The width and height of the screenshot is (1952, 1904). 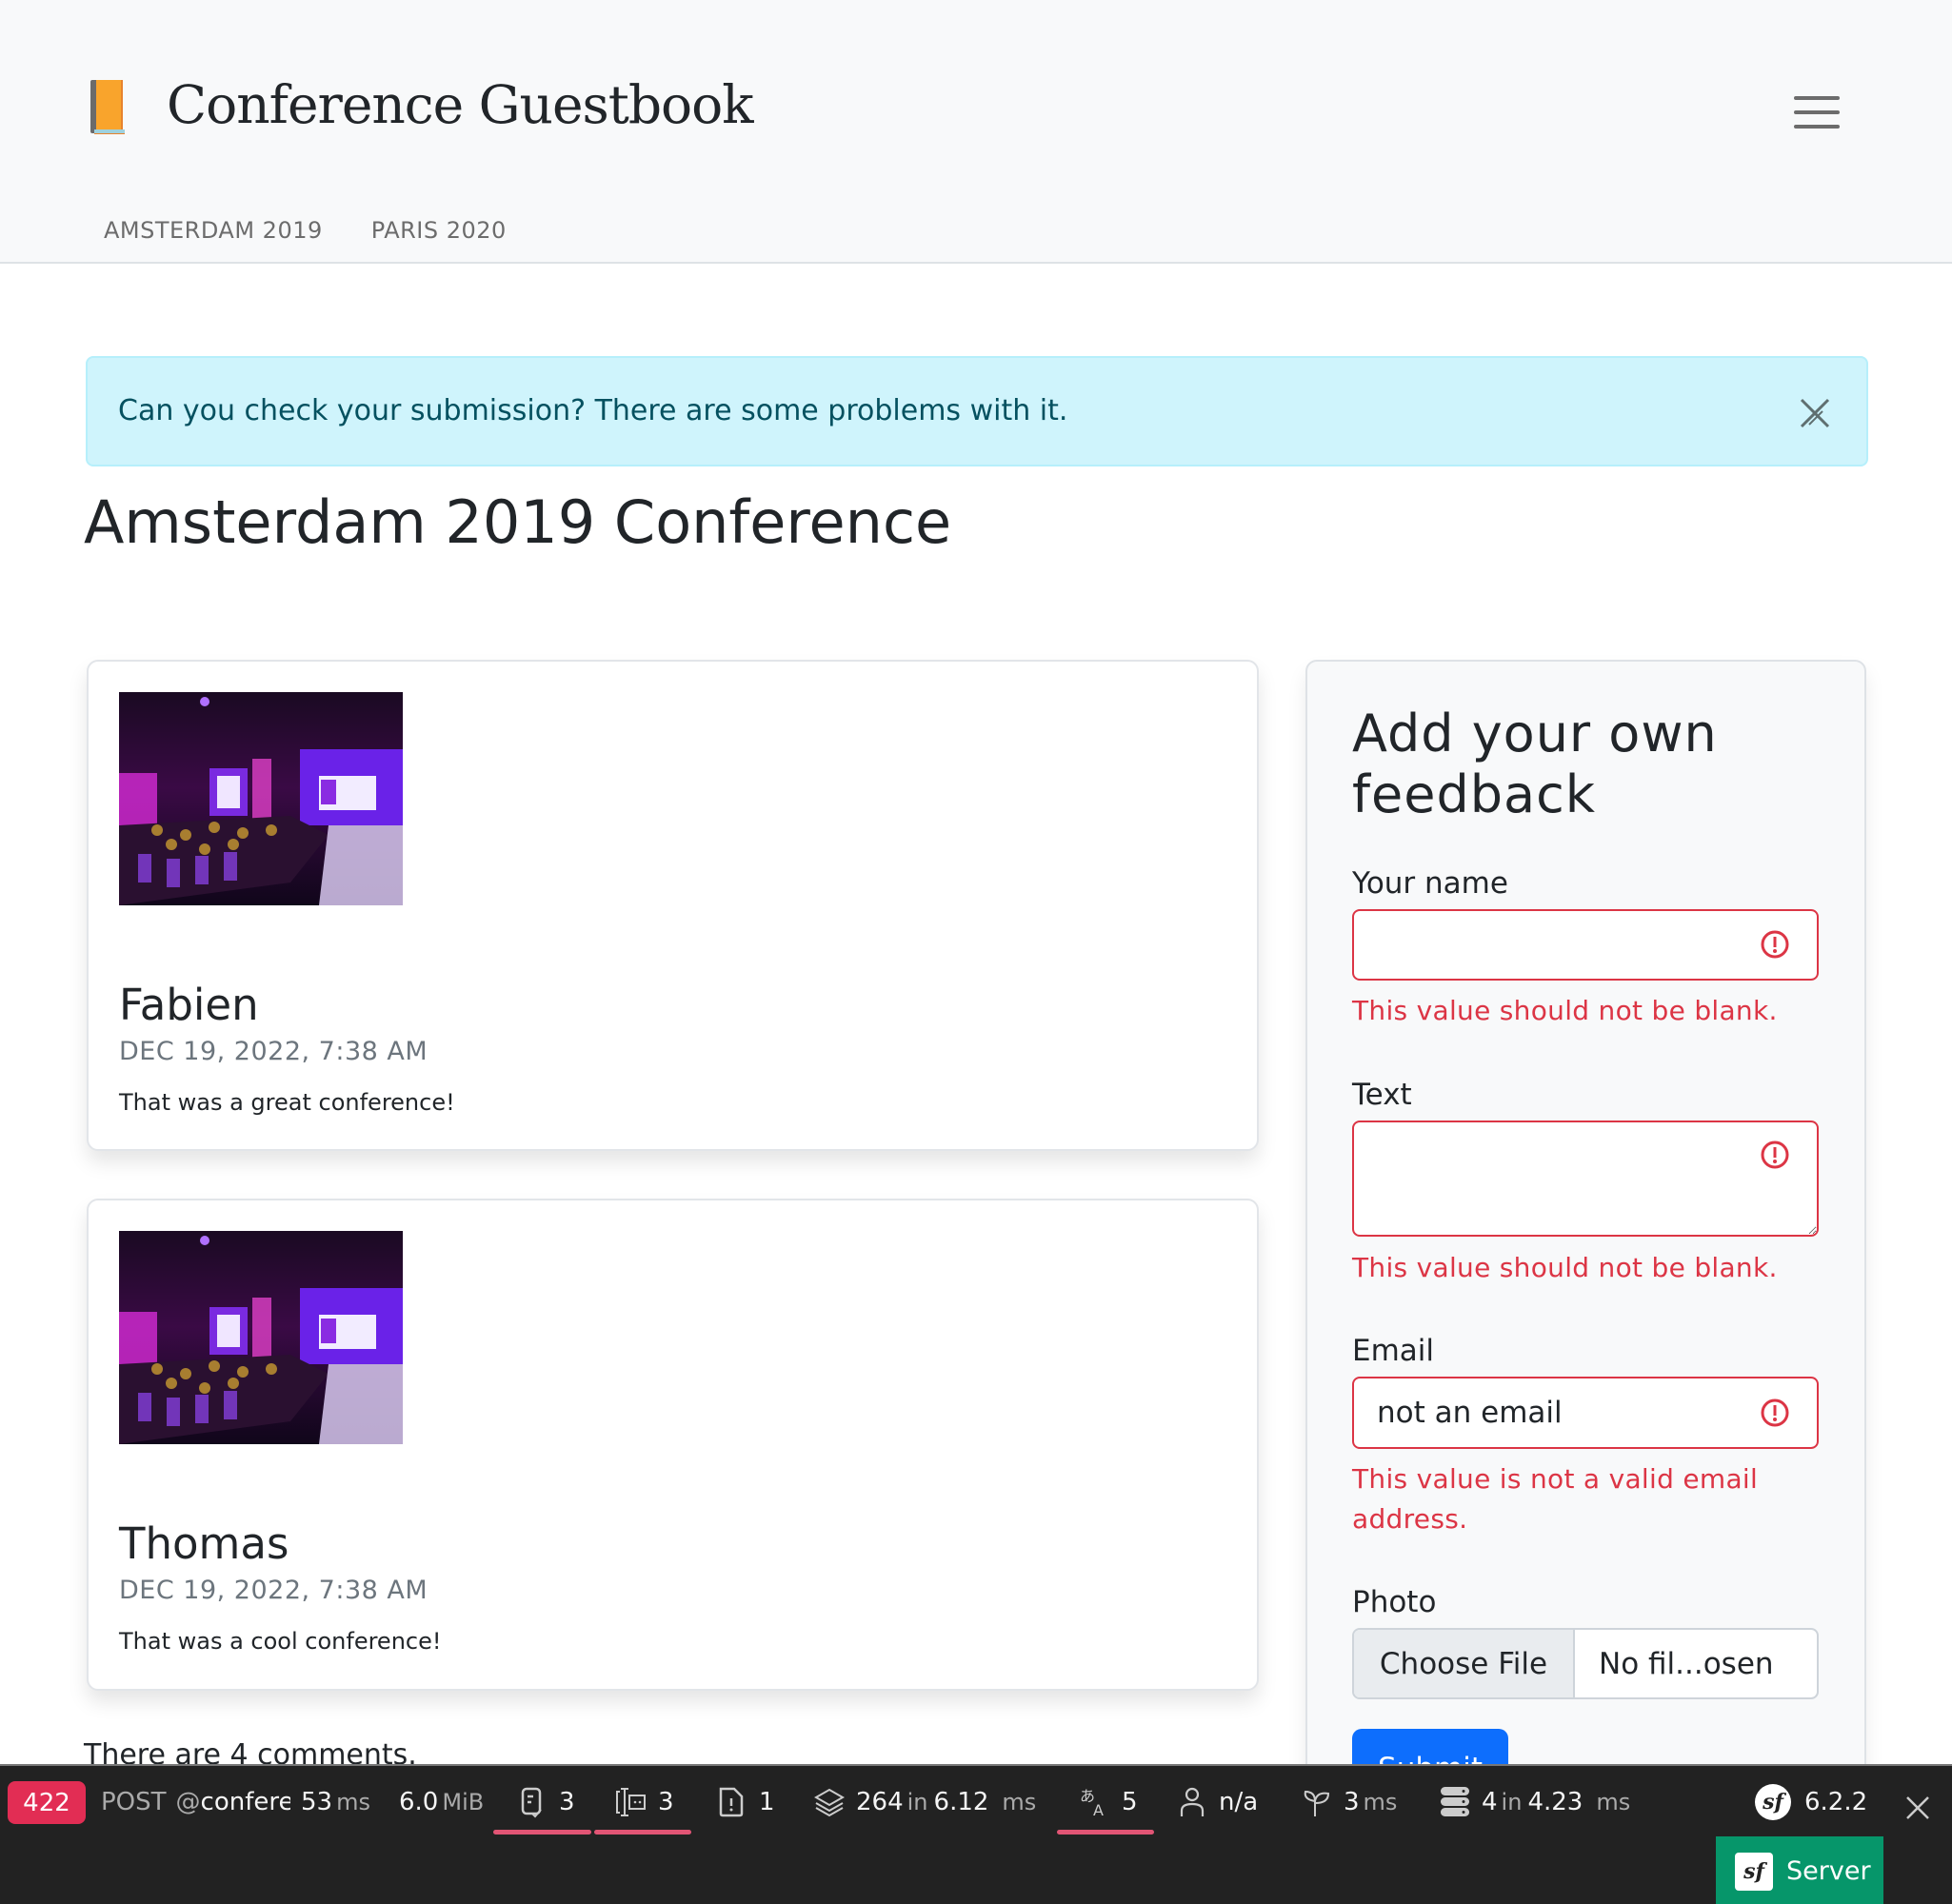 What do you see at coordinates (1565, 1010) in the screenshot?
I see `name-error: This value should not be blank.` at bounding box center [1565, 1010].